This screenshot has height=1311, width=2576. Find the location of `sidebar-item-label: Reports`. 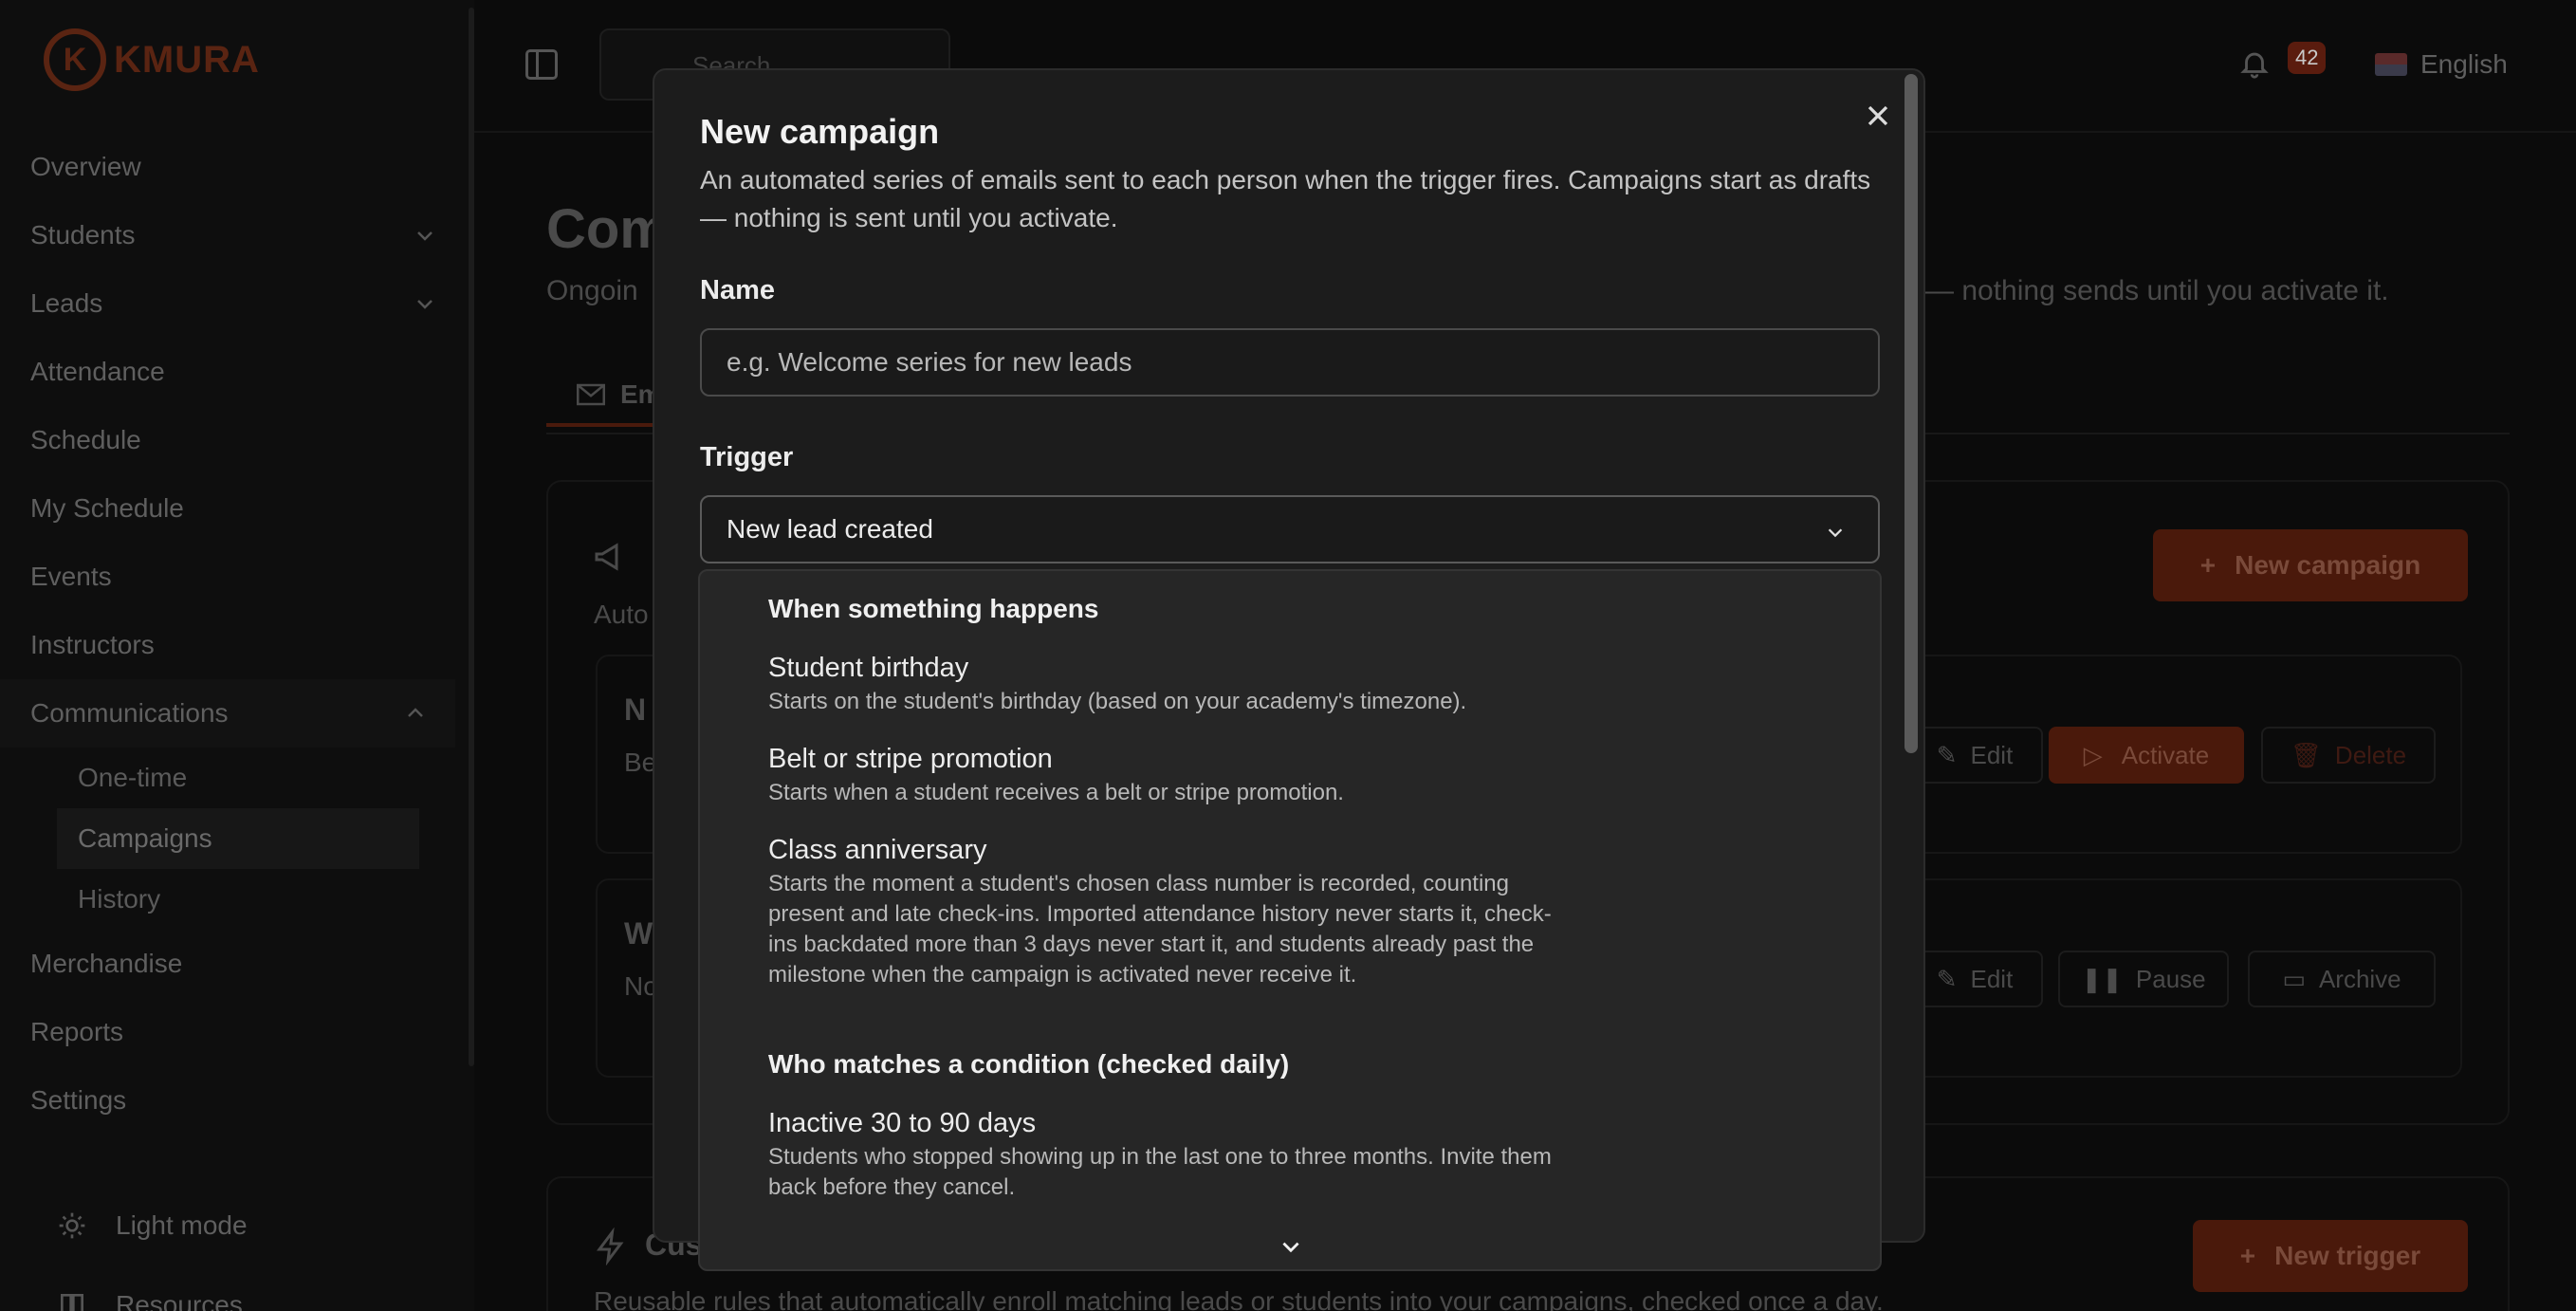

sidebar-item-label: Reports is located at coordinates (77, 1031).